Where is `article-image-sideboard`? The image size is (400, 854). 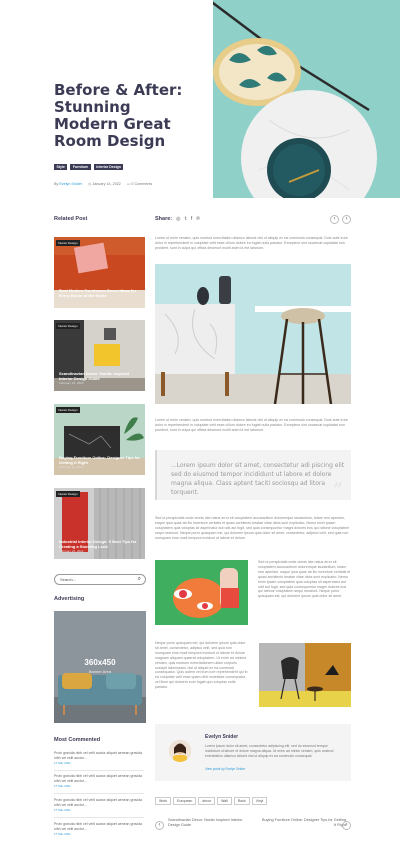 article-image-sideboard is located at coordinates (253, 334).